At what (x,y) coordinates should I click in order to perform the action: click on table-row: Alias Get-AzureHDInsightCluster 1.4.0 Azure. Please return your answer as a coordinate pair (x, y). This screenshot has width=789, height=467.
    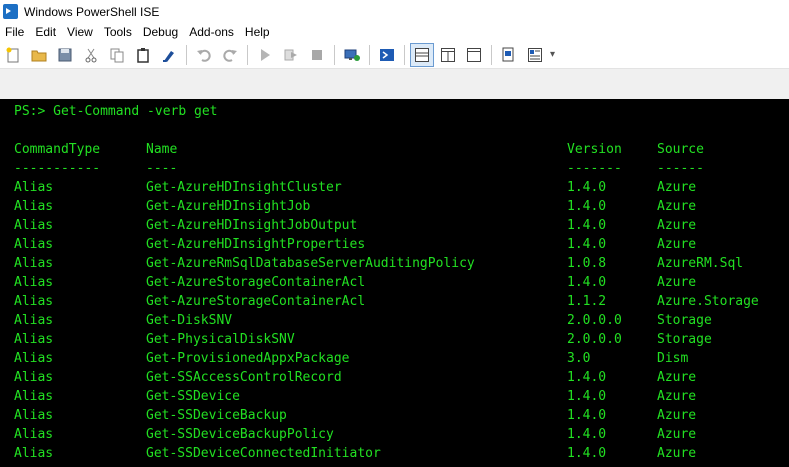
    Looking at the image, I should click on (394, 189).